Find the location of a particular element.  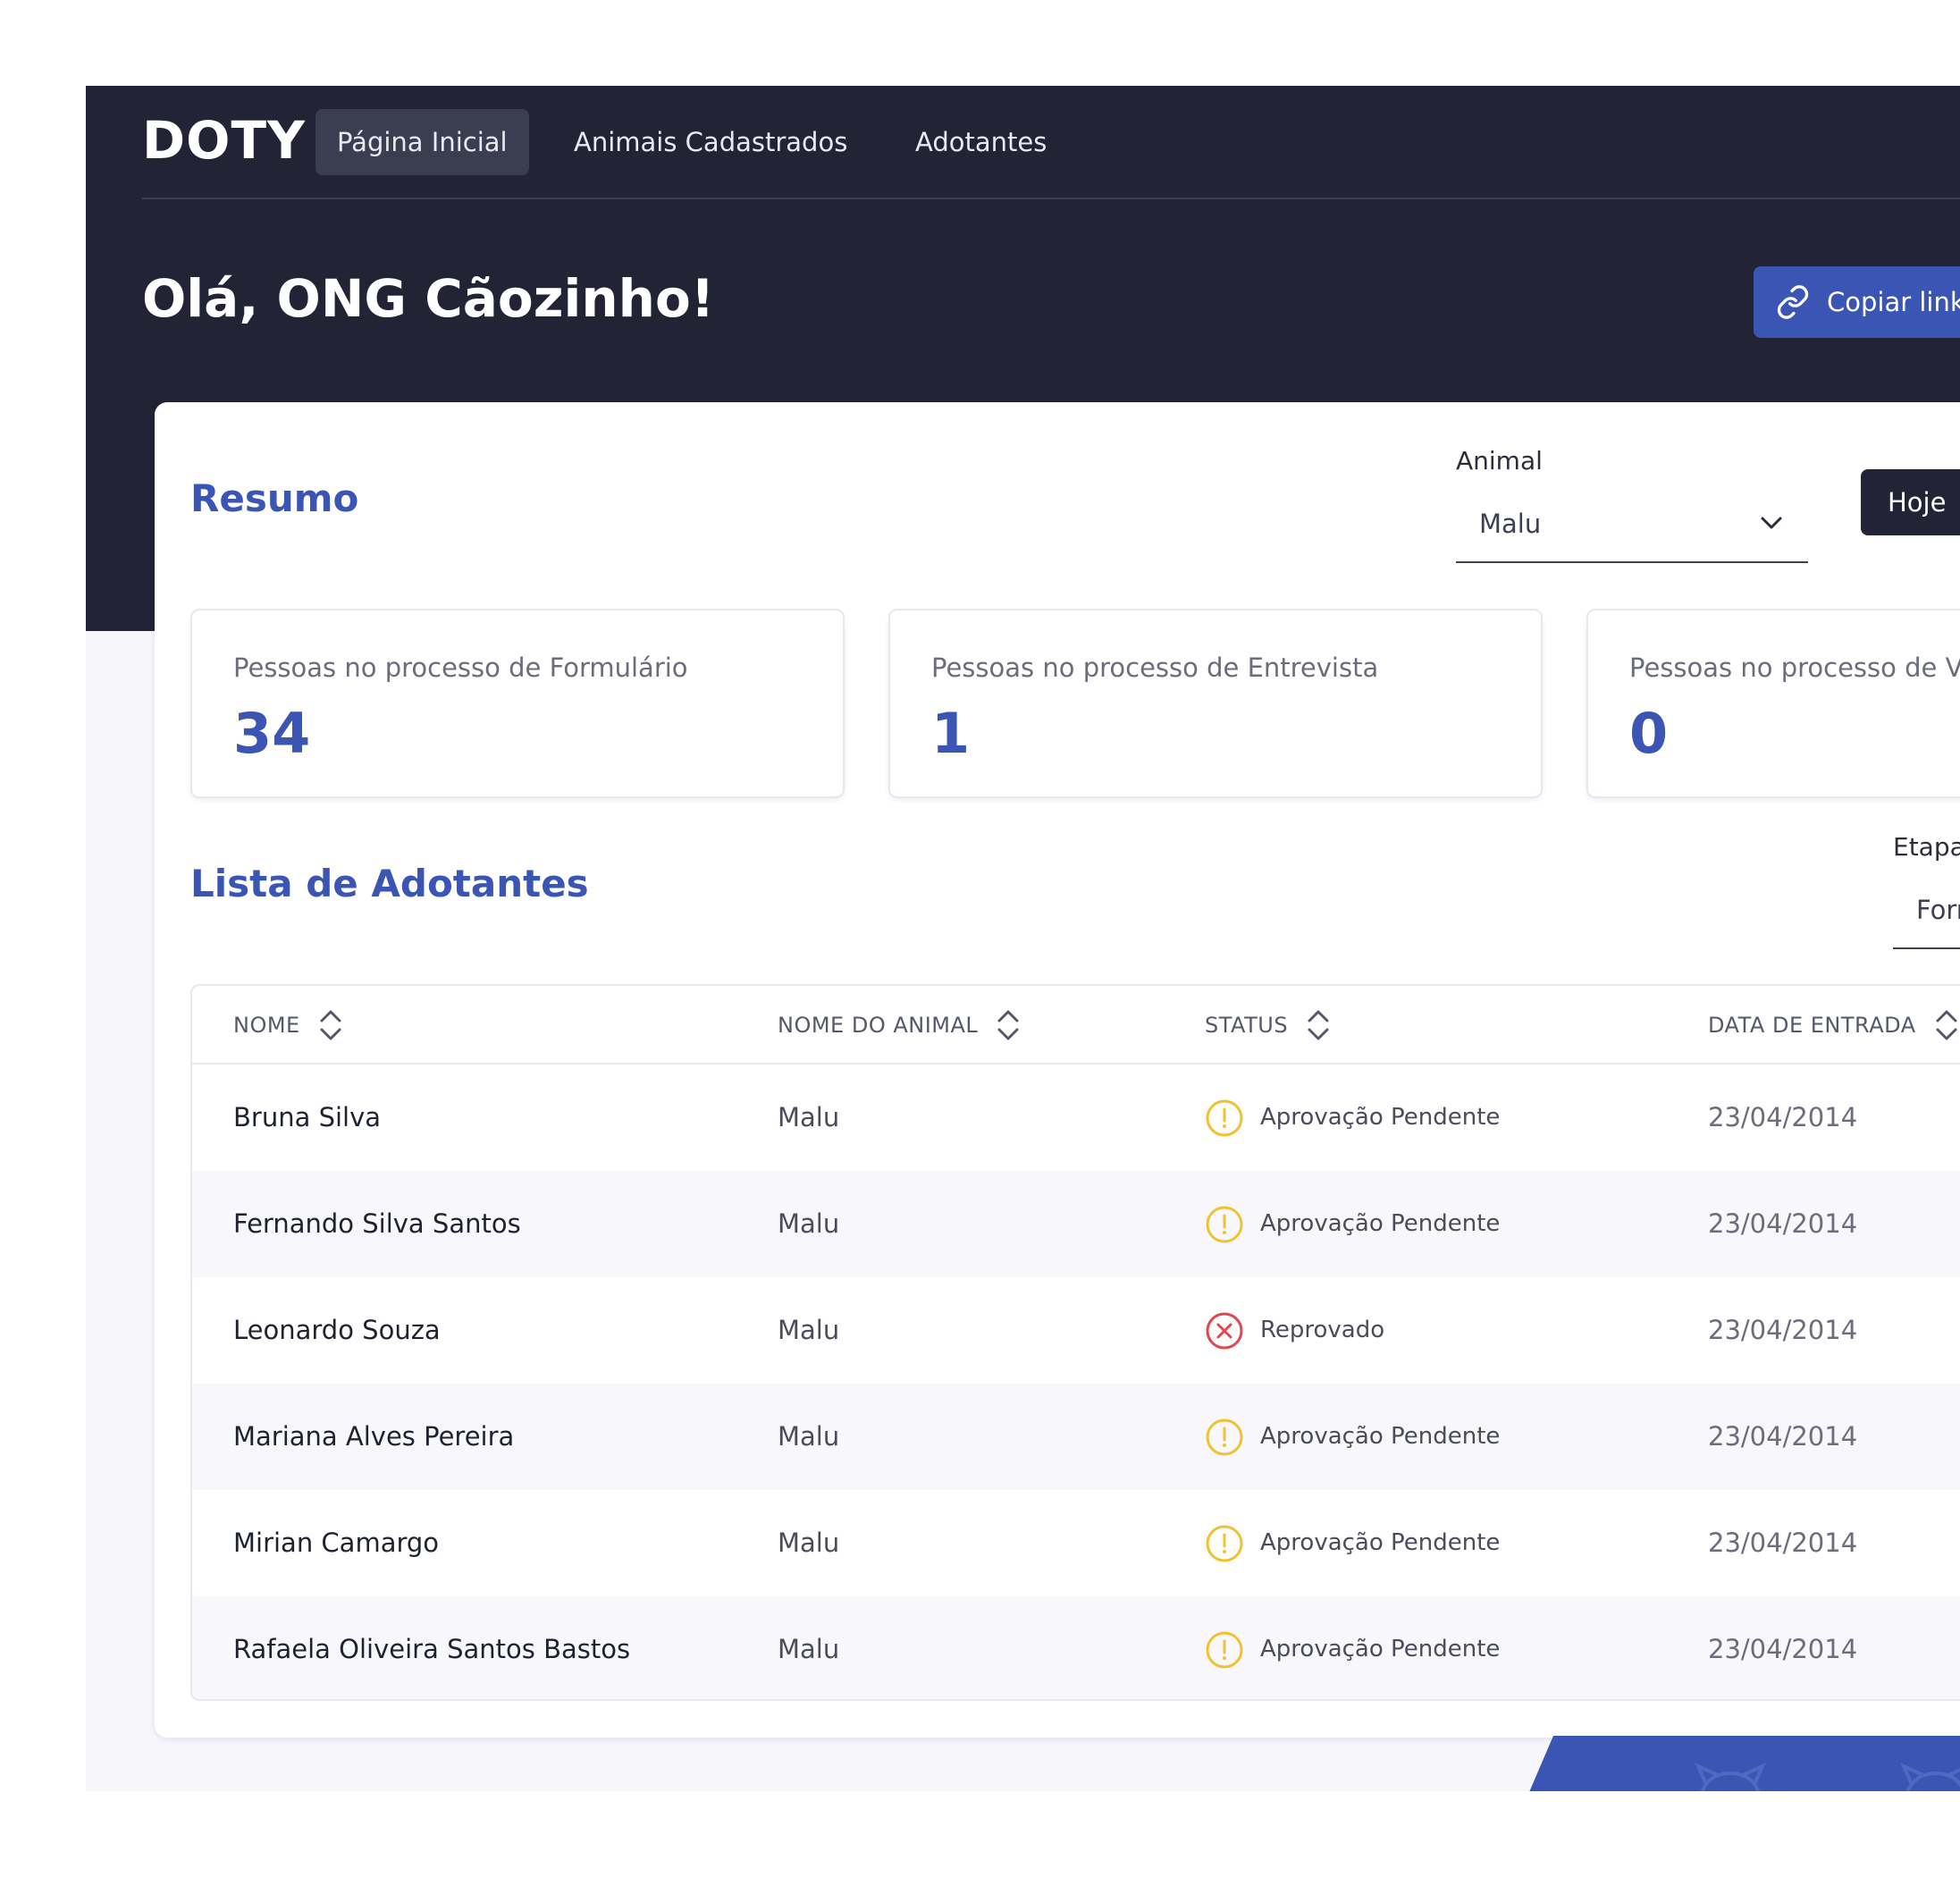

column-header-nome: NOME is located at coordinates (288, 1025).